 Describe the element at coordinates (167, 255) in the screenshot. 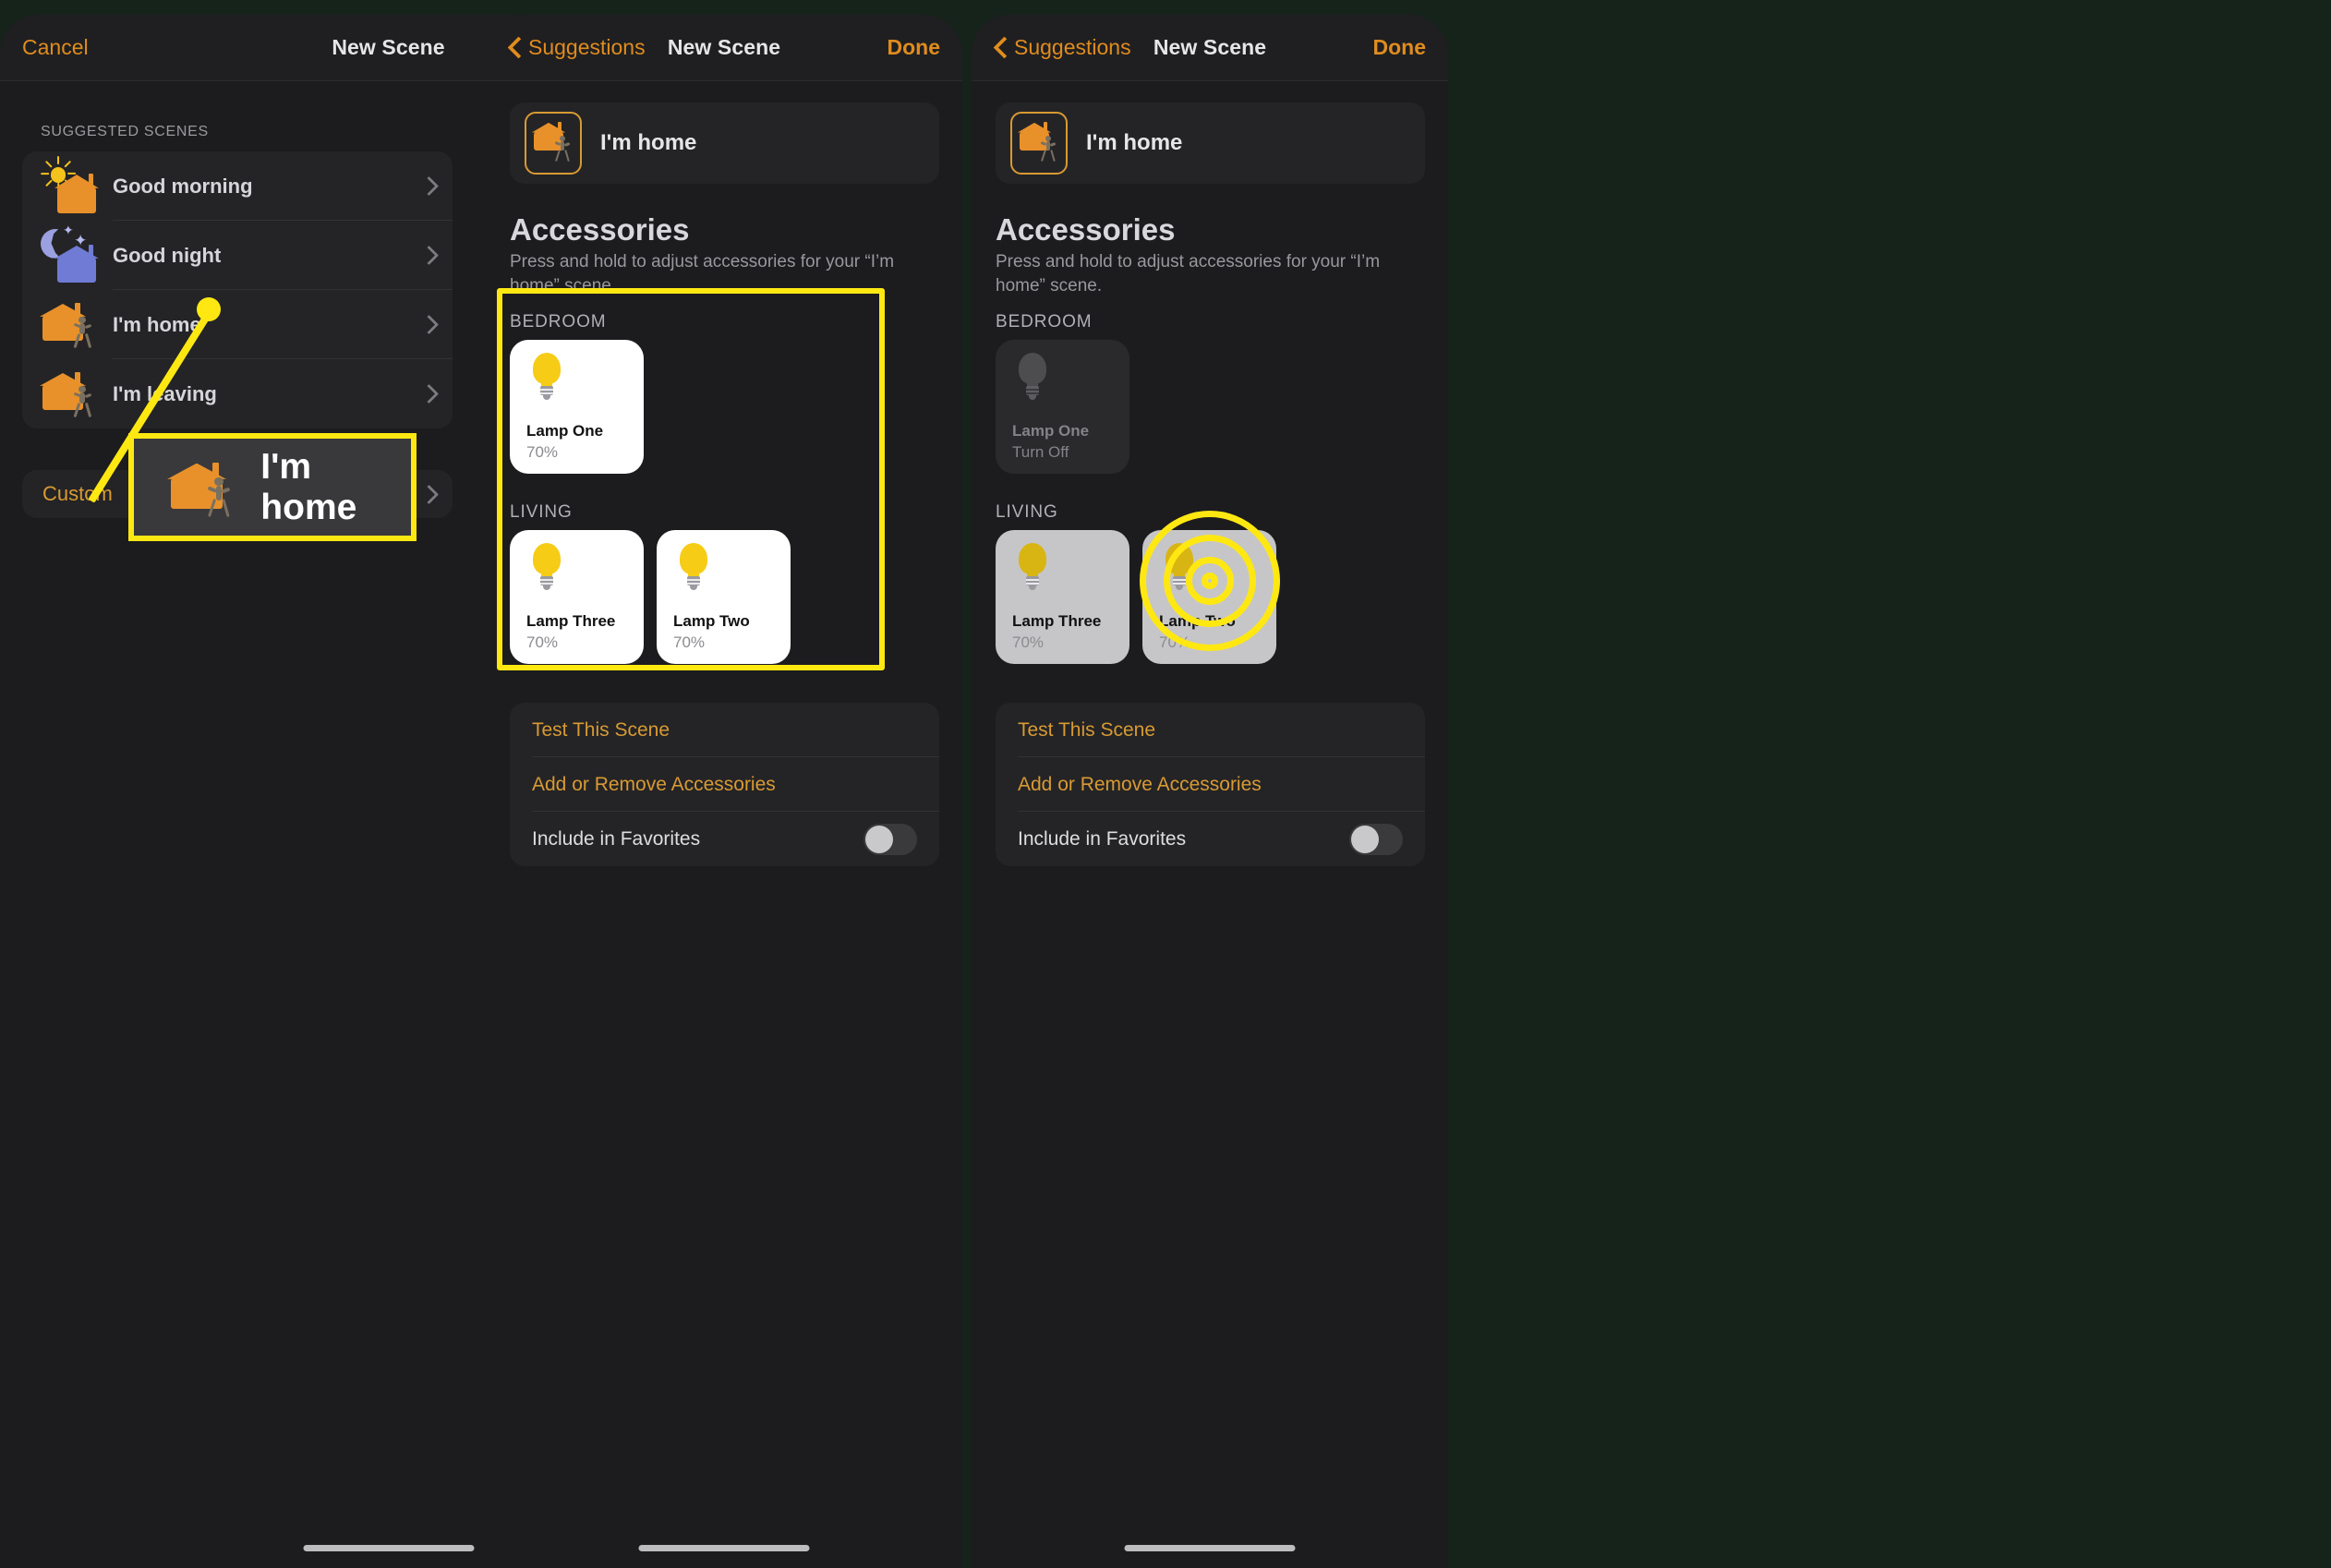

I see `scene-label: Good night` at that location.